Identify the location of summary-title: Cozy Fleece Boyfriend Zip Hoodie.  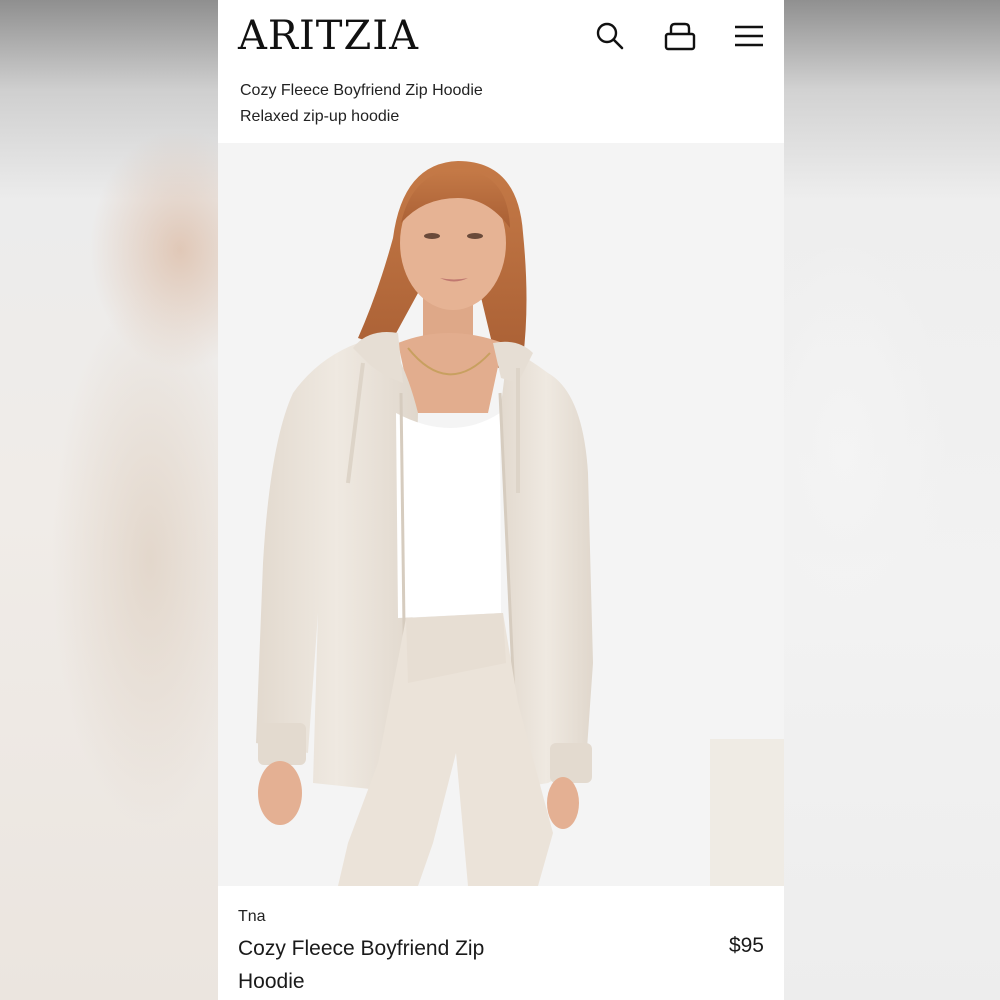
(361, 90).